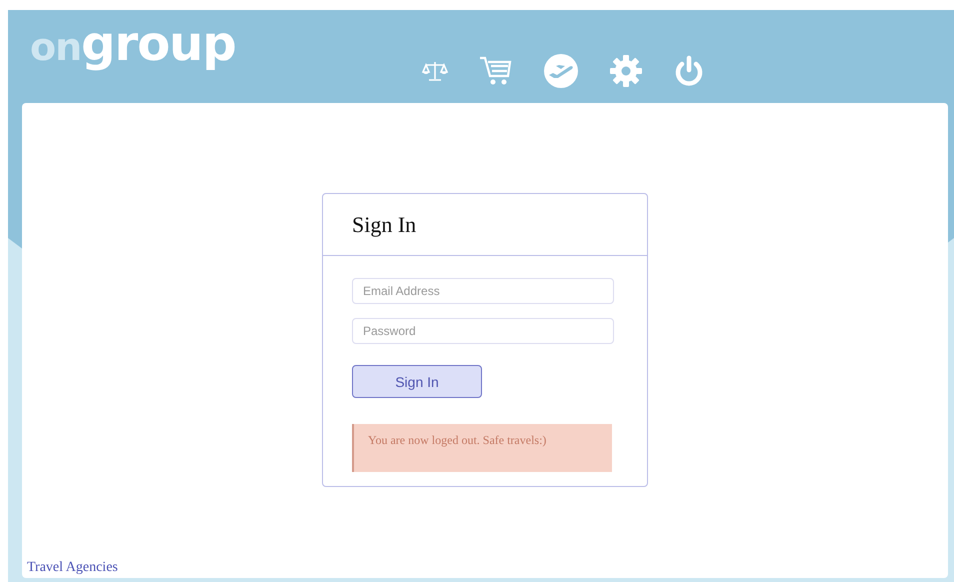  I want to click on scale-icon, so click(435, 71).